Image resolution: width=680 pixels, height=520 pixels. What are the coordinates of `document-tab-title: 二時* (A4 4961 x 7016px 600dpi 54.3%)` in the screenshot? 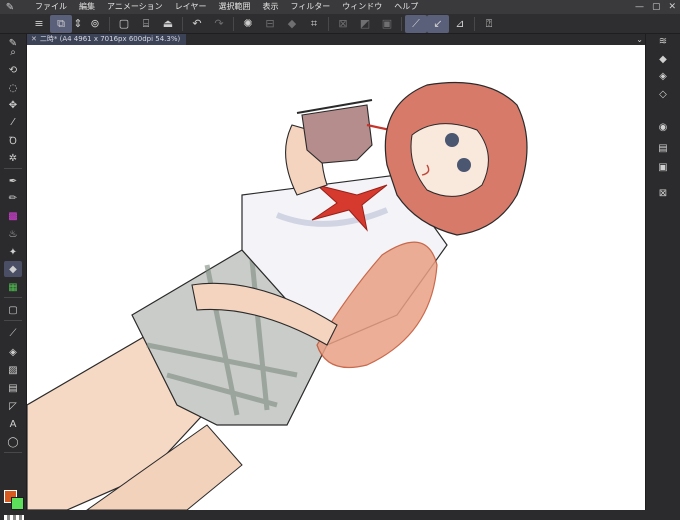 It's located at (110, 39).